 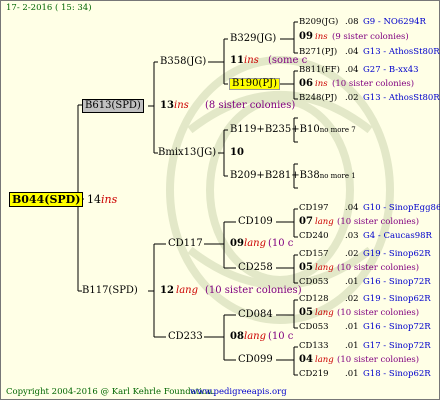 I want to click on gen4-generation: 07, so click(x=306, y=221).